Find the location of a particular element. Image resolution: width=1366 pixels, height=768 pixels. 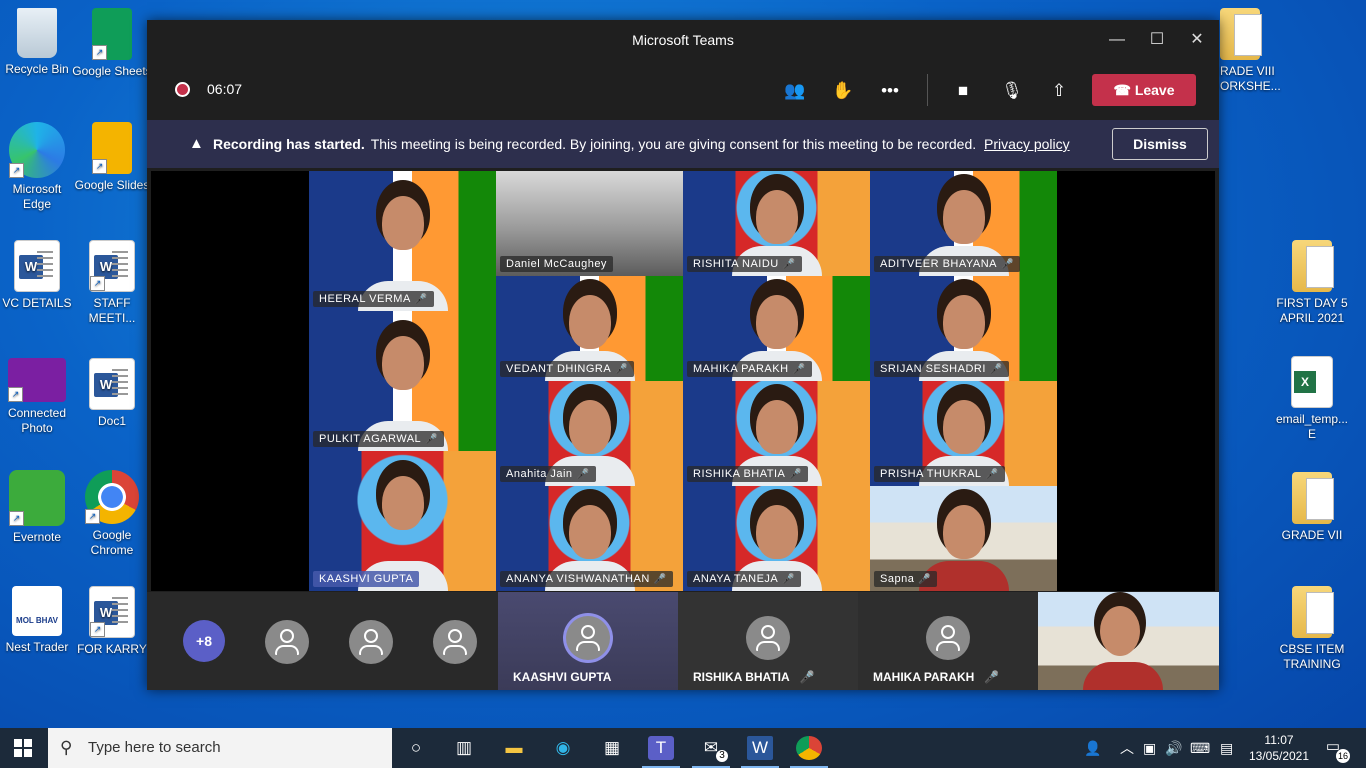

video-tile: Daniel McCaughey is located at coordinates (589, 223).